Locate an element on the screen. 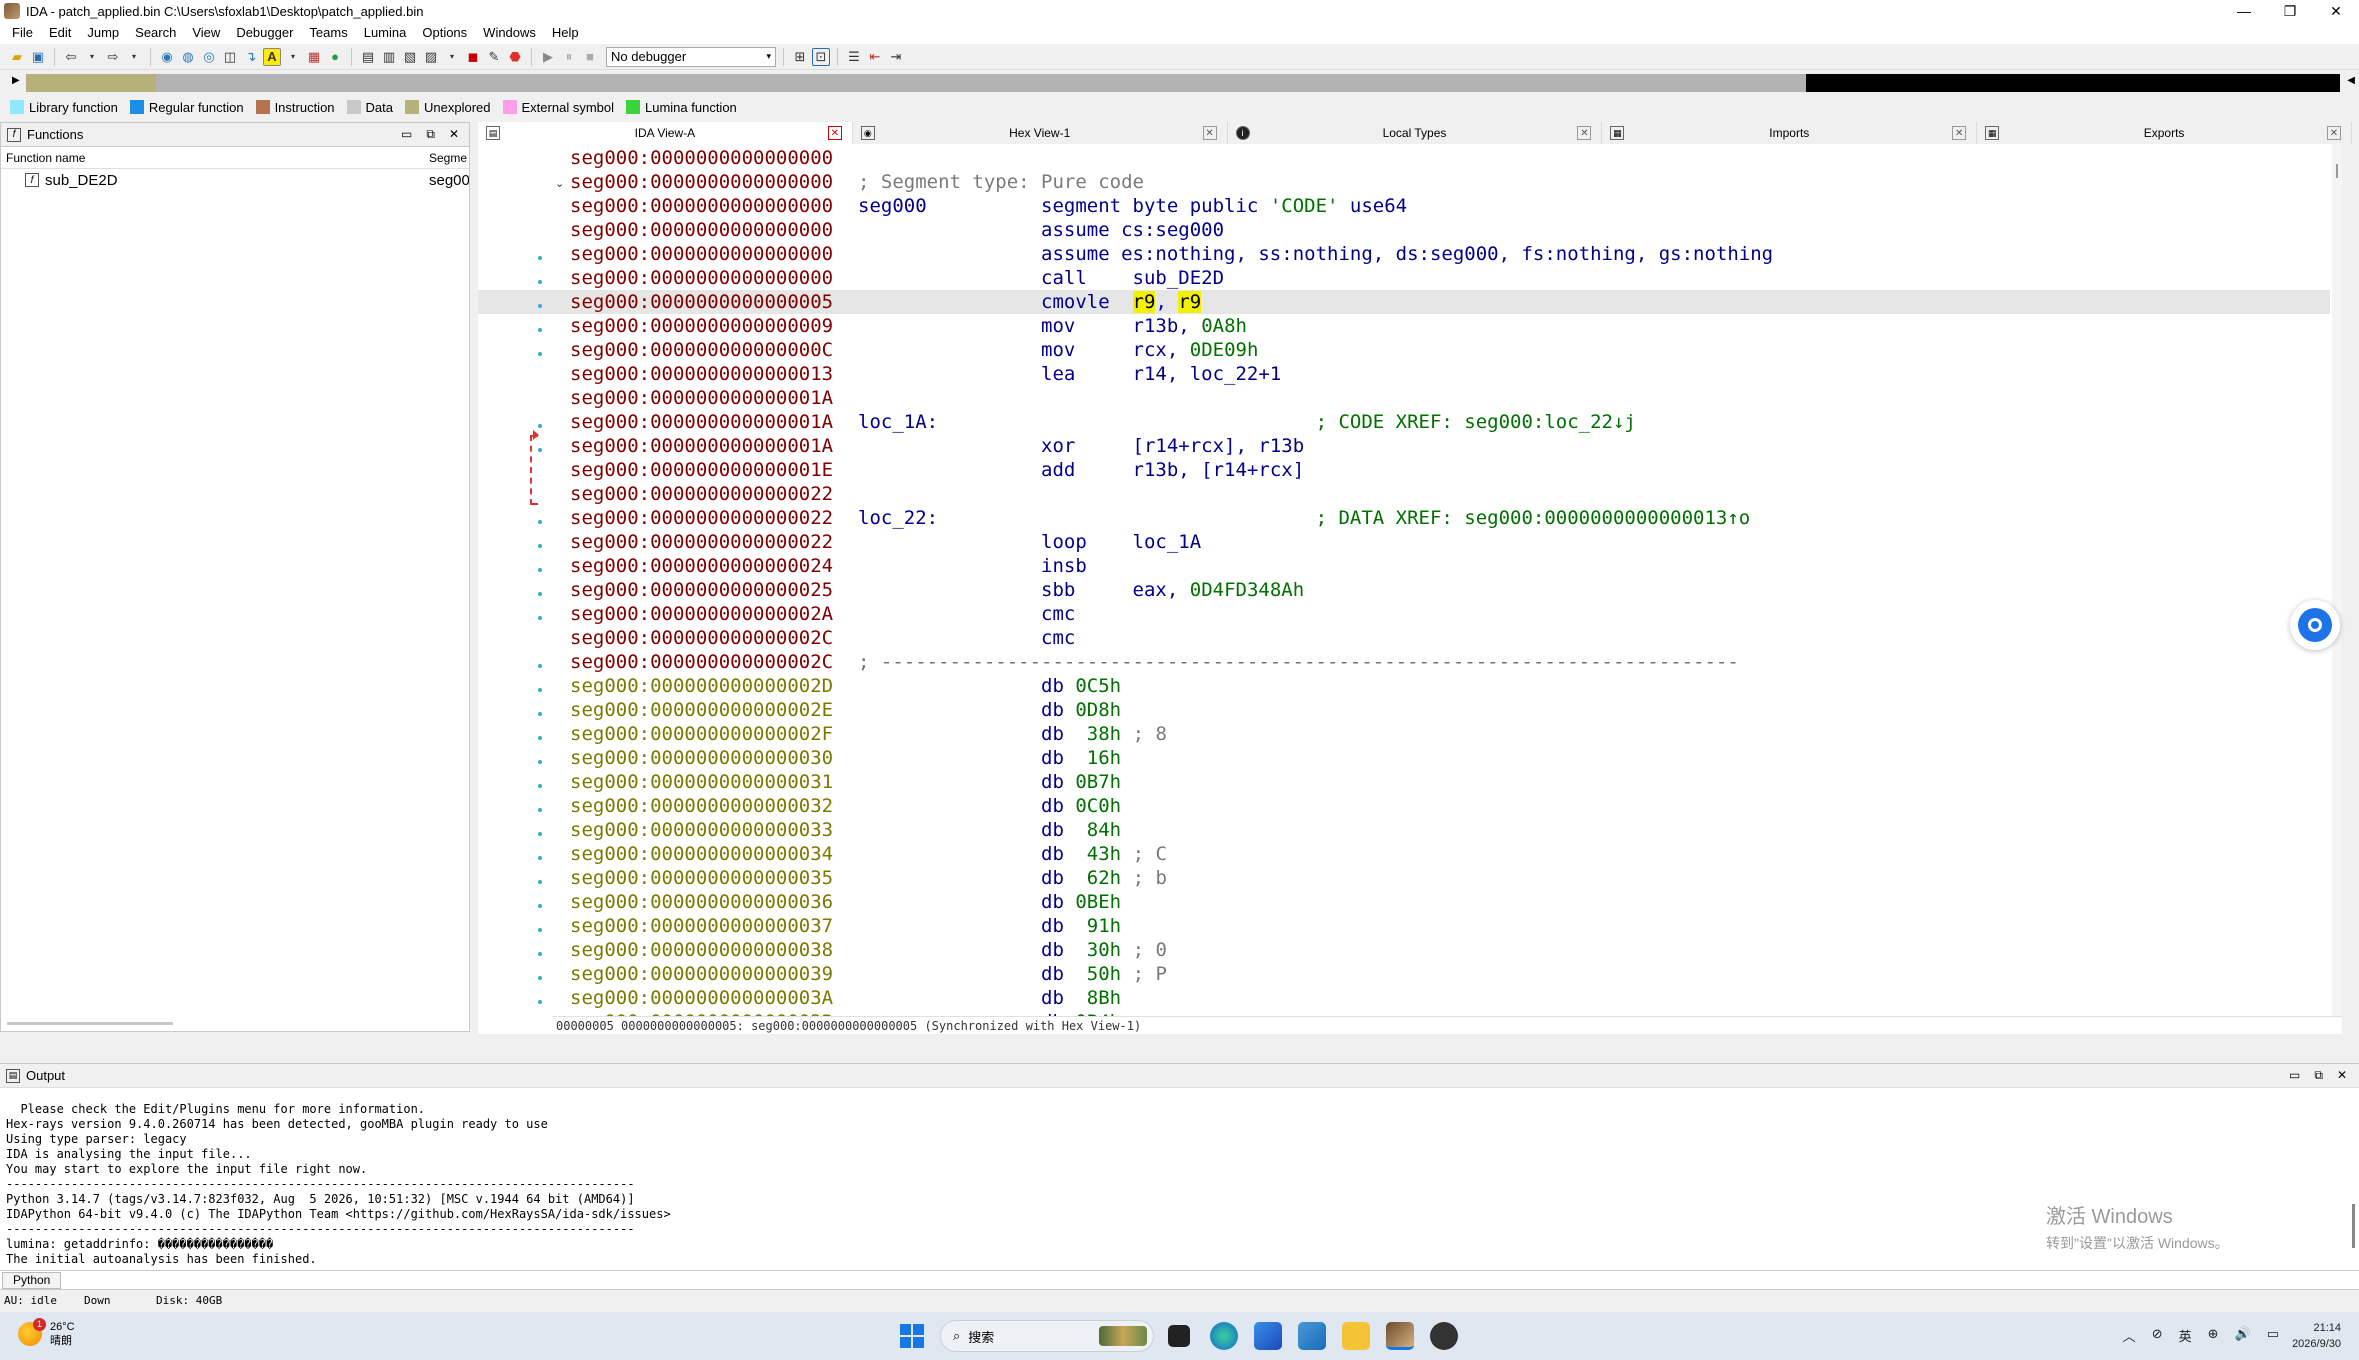  disasm-num: 0D4FD348Ah is located at coordinates (1247, 590).